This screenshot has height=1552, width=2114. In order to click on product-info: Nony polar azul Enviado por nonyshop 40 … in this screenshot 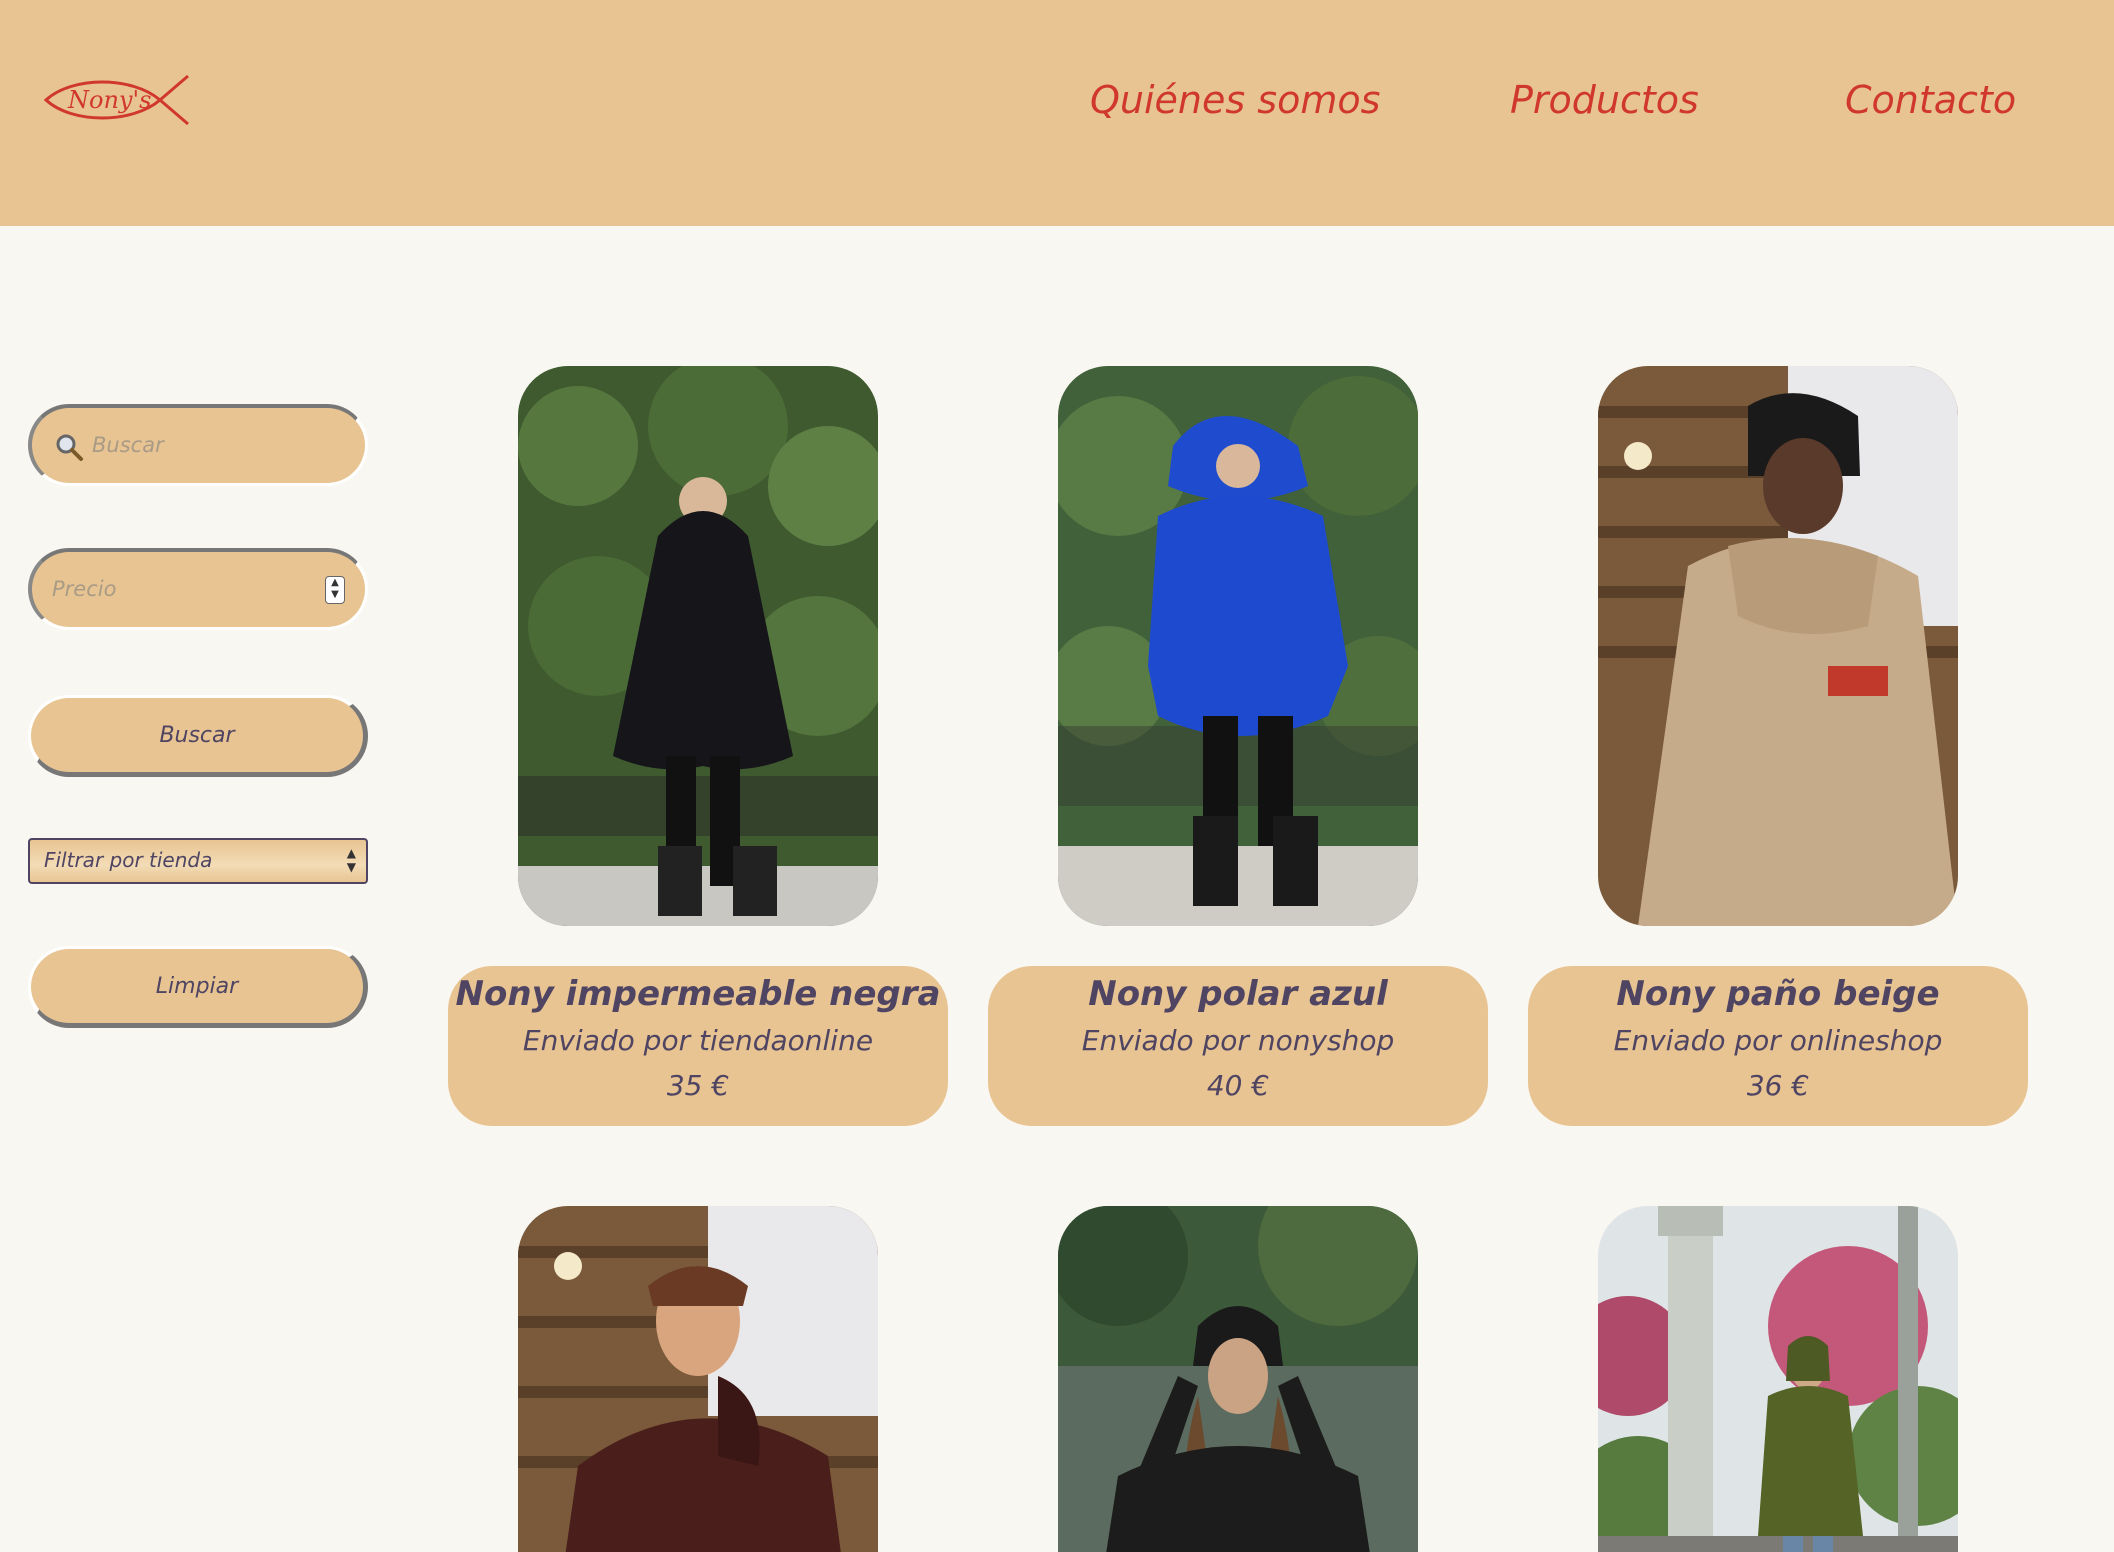, I will do `click(1238, 1046)`.